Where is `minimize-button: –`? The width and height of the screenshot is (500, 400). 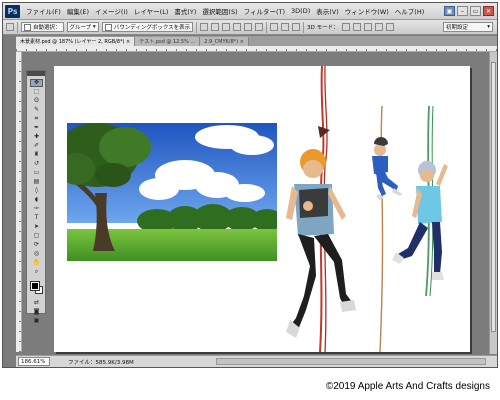 minimize-button: – is located at coordinates (462, 11).